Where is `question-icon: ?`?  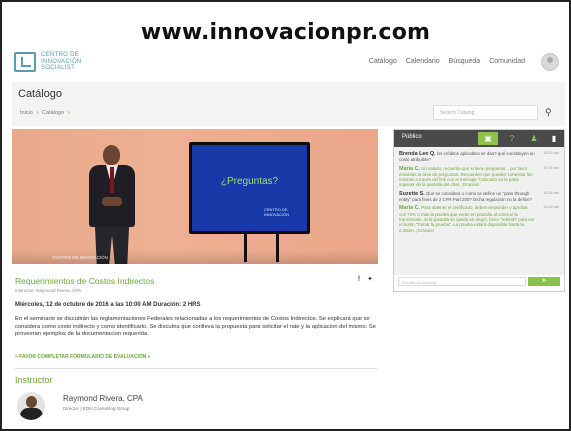
question-icon: ? is located at coordinates (512, 138).